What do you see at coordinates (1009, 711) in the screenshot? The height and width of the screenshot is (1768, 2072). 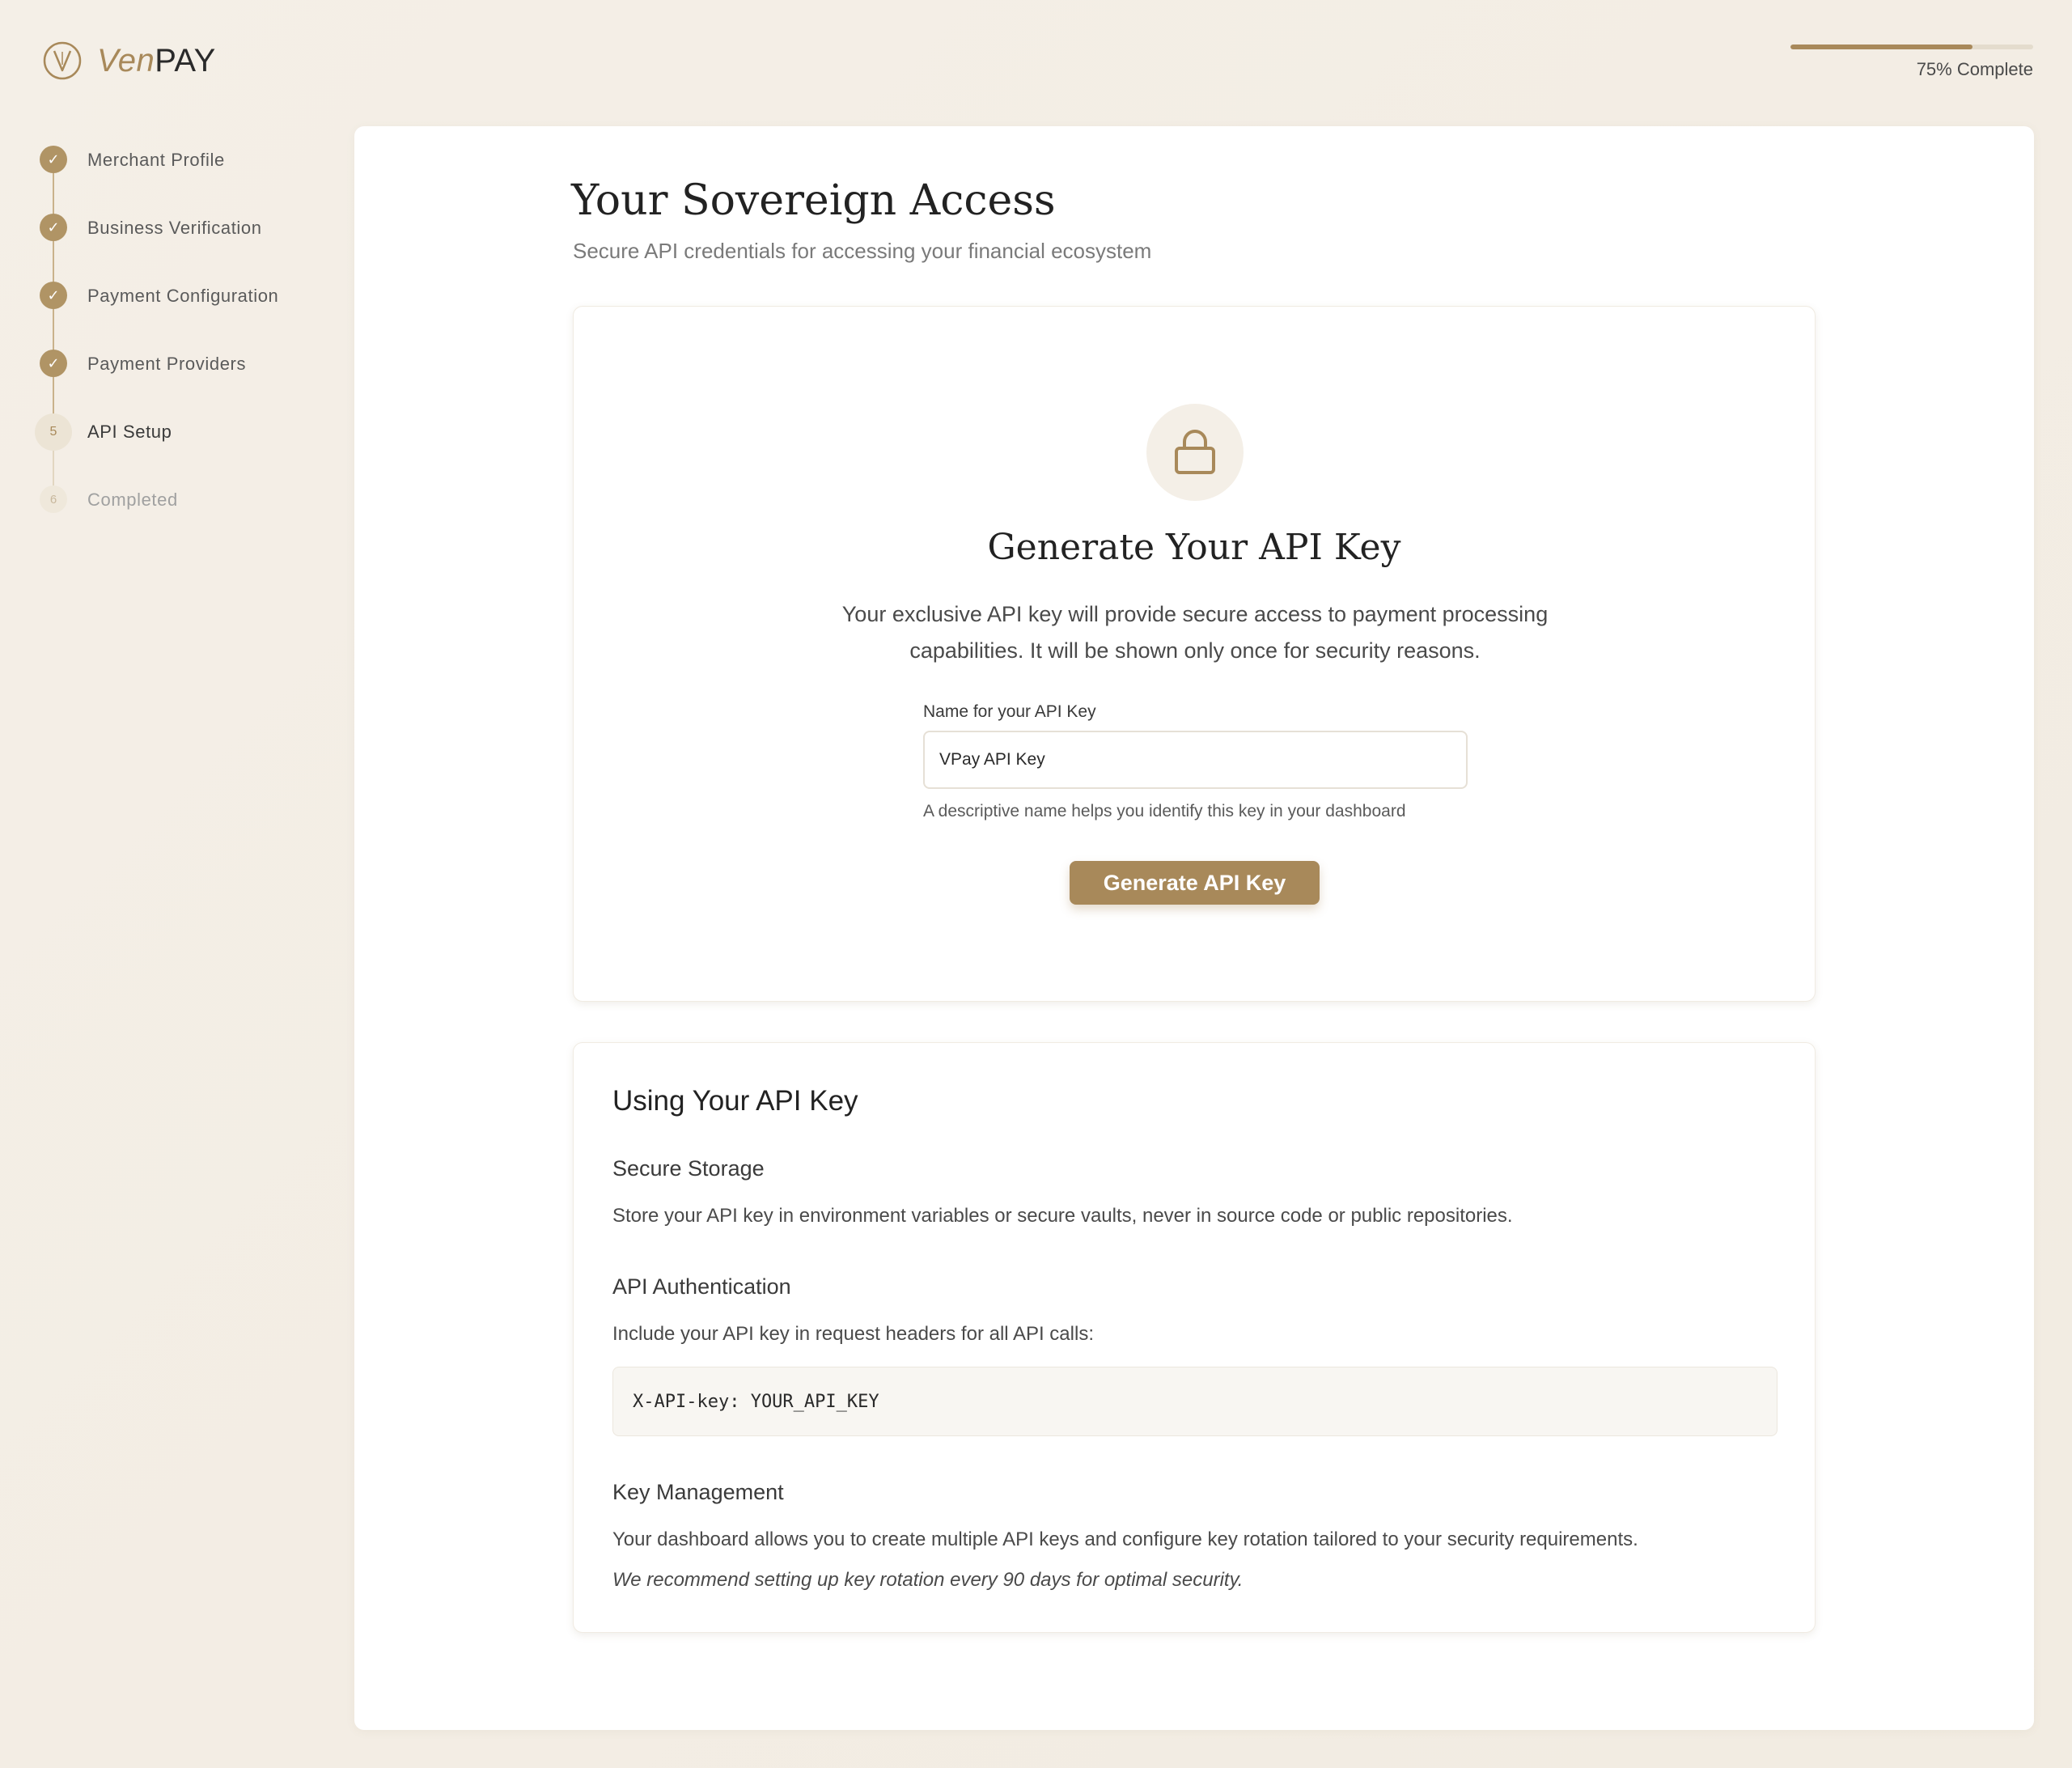 I see `api-key-name-label: Name for your API Key` at bounding box center [1009, 711].